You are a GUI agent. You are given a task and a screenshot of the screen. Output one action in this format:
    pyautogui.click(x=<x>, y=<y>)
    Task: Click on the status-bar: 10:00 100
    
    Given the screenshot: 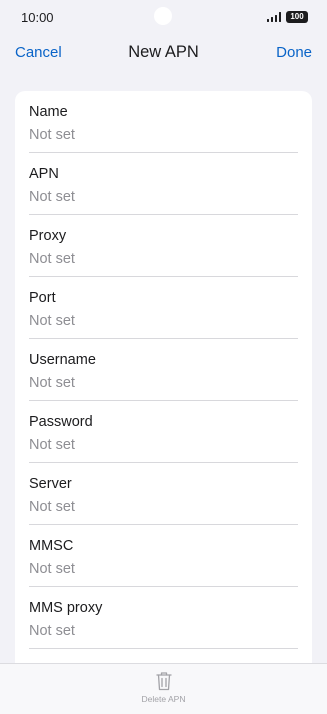 What is the action you would take?
    pyautogui.click(x=163, y=18)
    